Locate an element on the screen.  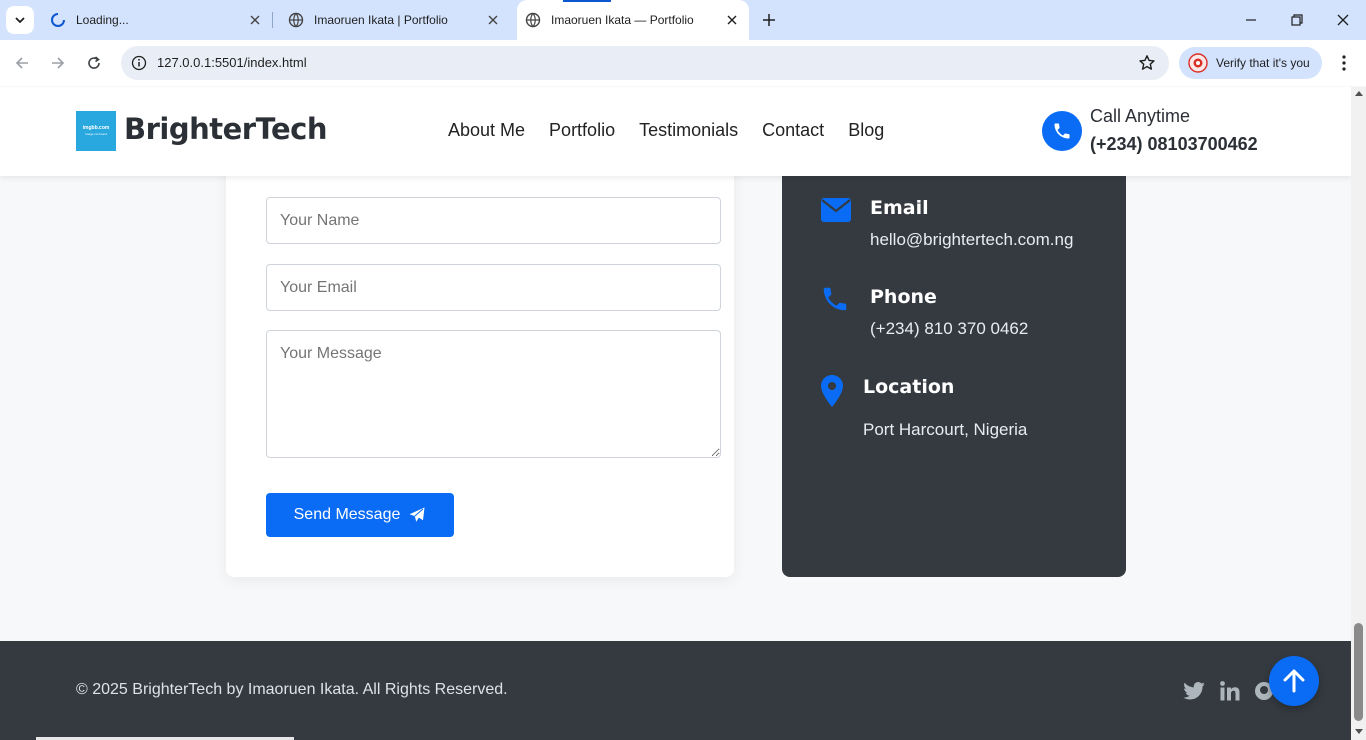
phone-title: Phone is located at coordinates (903, 297).